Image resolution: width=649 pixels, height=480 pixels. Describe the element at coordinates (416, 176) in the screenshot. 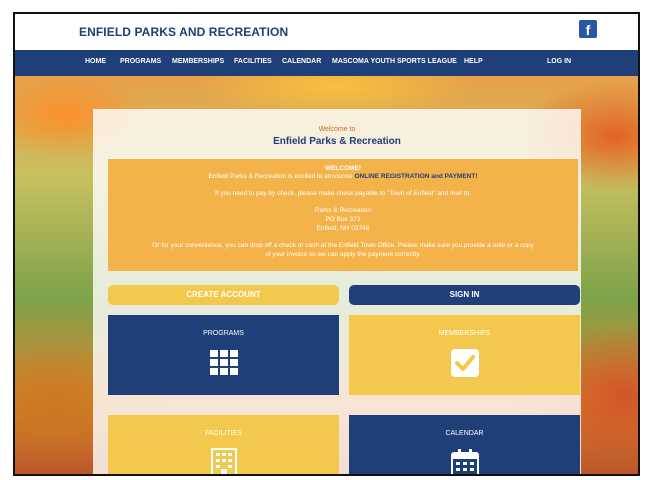

I see `online-registration-highlight: ONLINE REGISTRATION and PAYMENT!` at that location.